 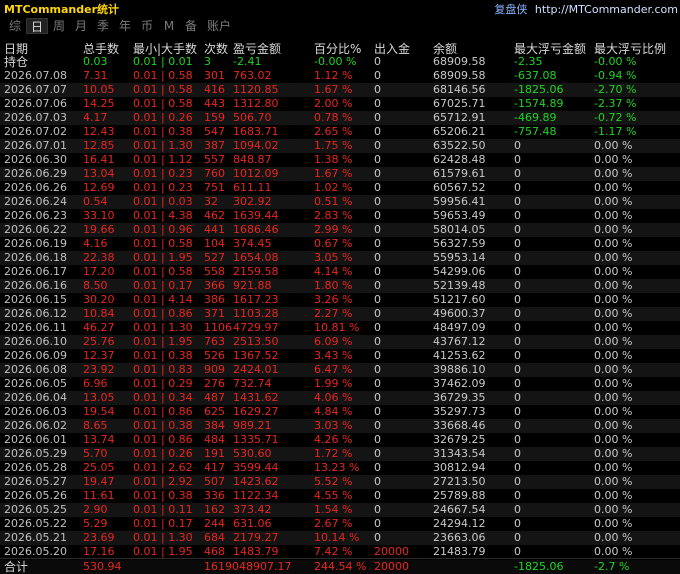 I want to click on cell-pnl: 374.45, so click(x=252, y=243).